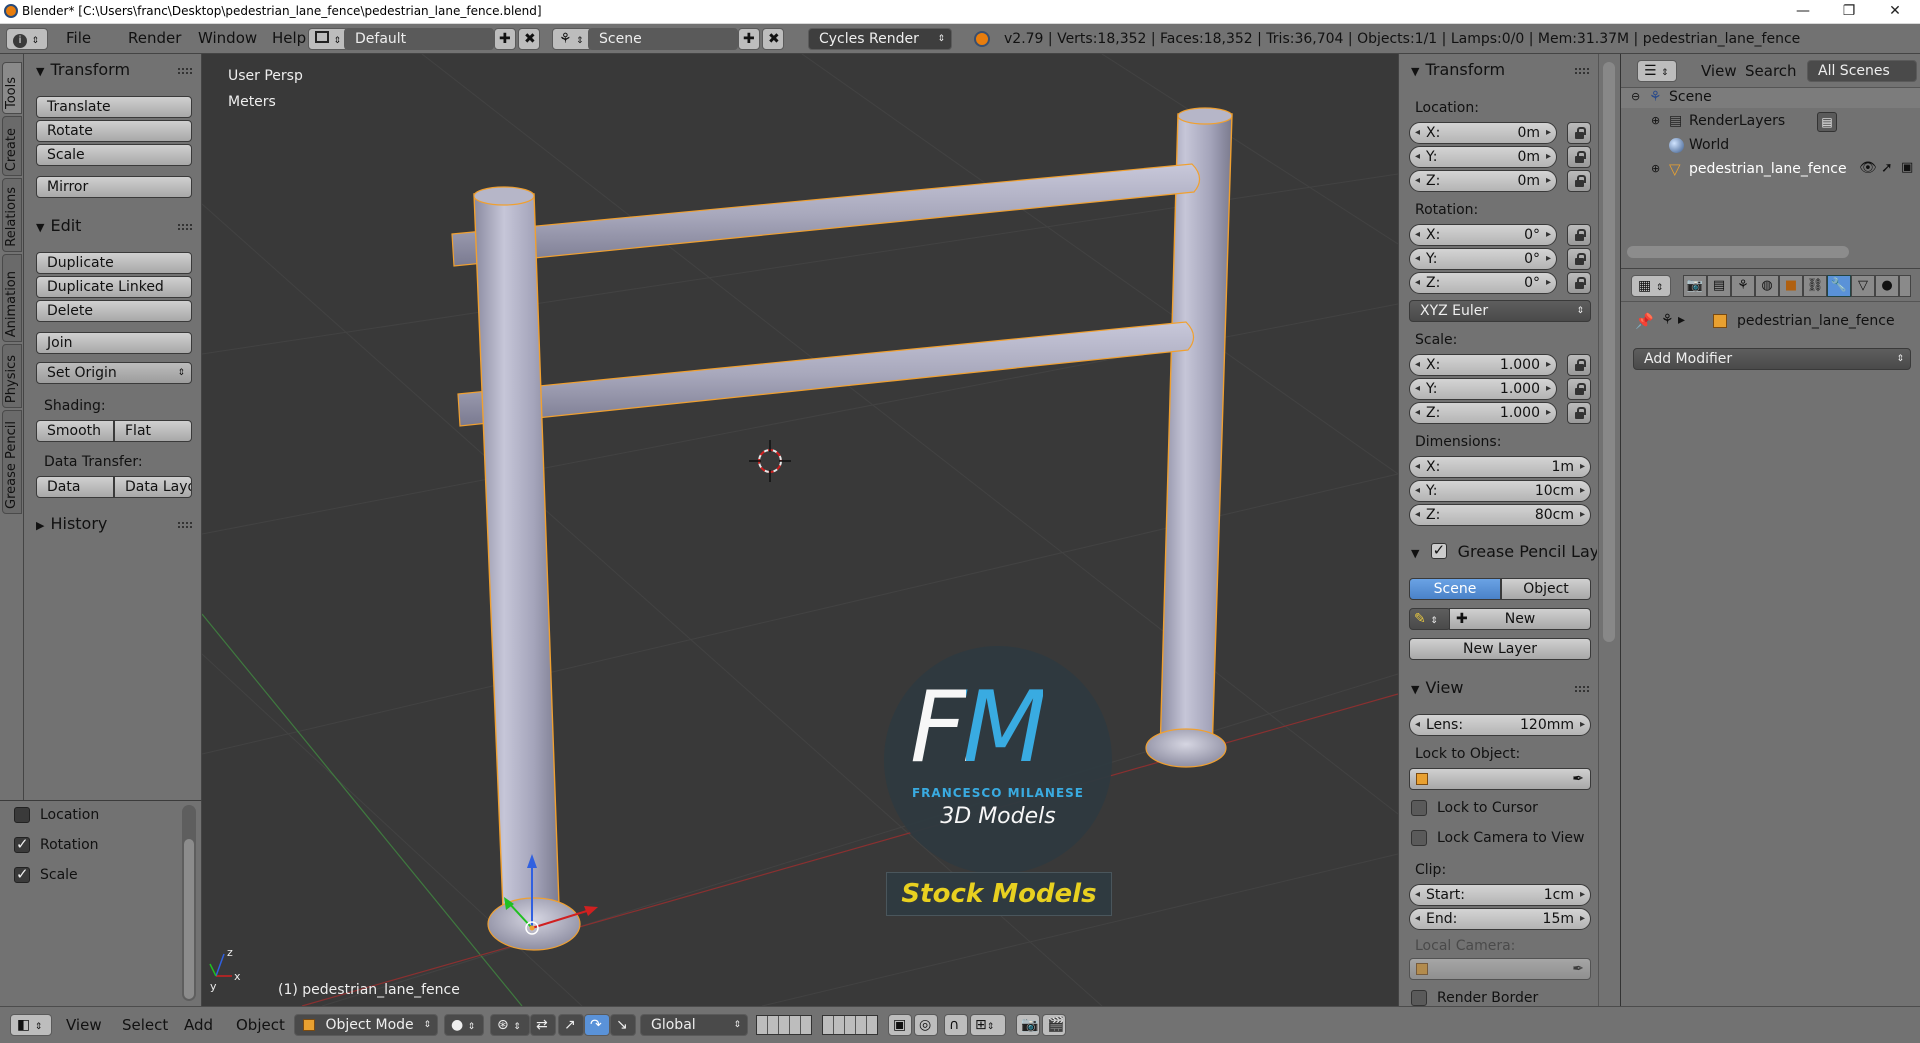  I want to click on maximize-button: ❐, so click(1849, 12).